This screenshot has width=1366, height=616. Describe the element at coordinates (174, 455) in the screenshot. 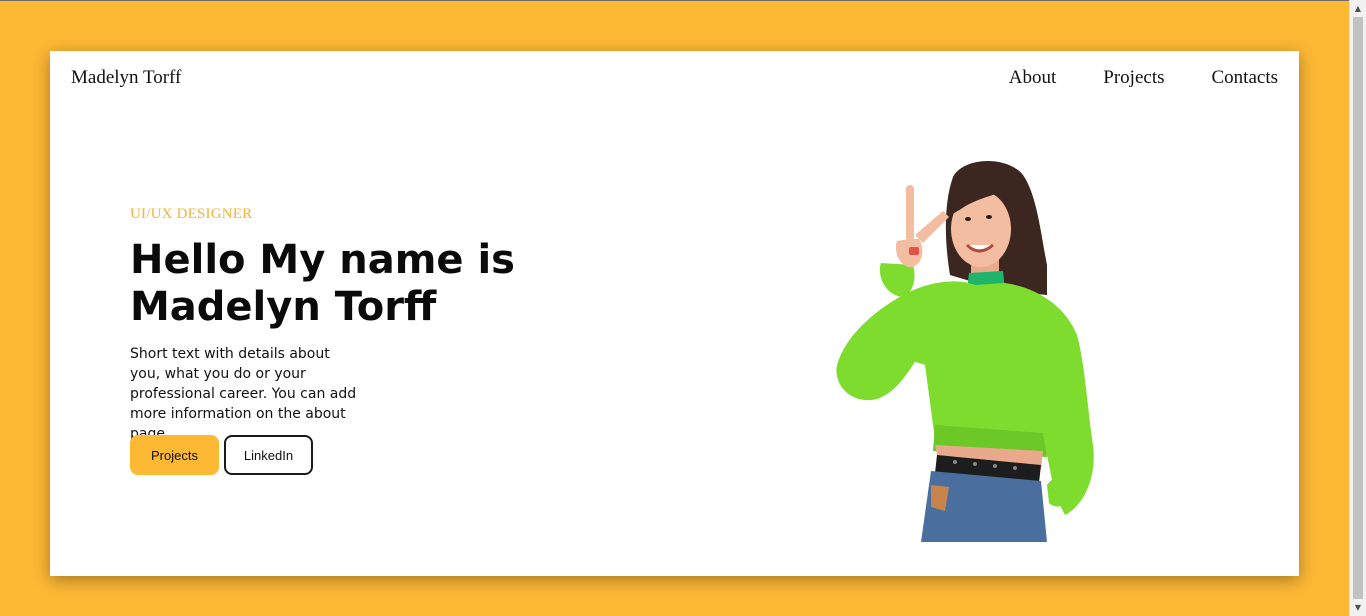

I see `projects-button: Projects` at that location.